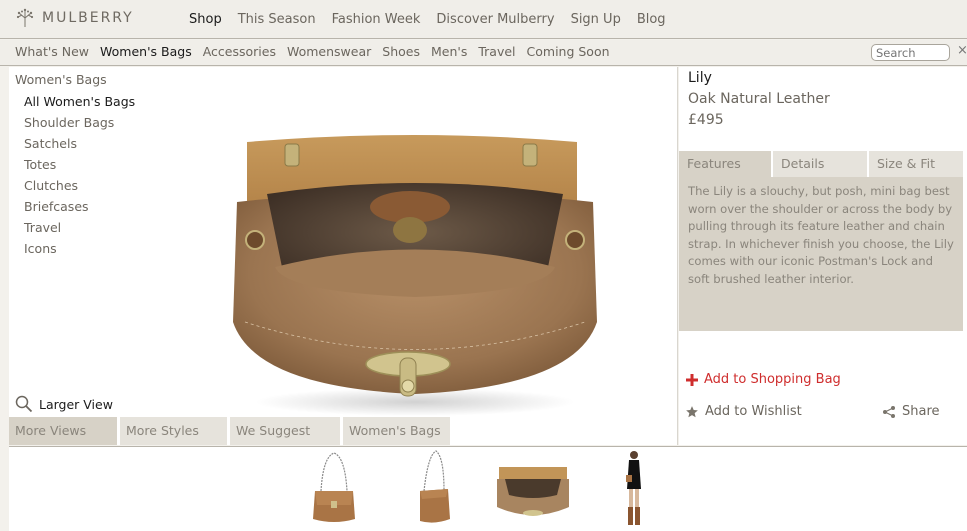  I want to click on add-to-bag-label: Add to Shopping Bag, so click(772, 379).